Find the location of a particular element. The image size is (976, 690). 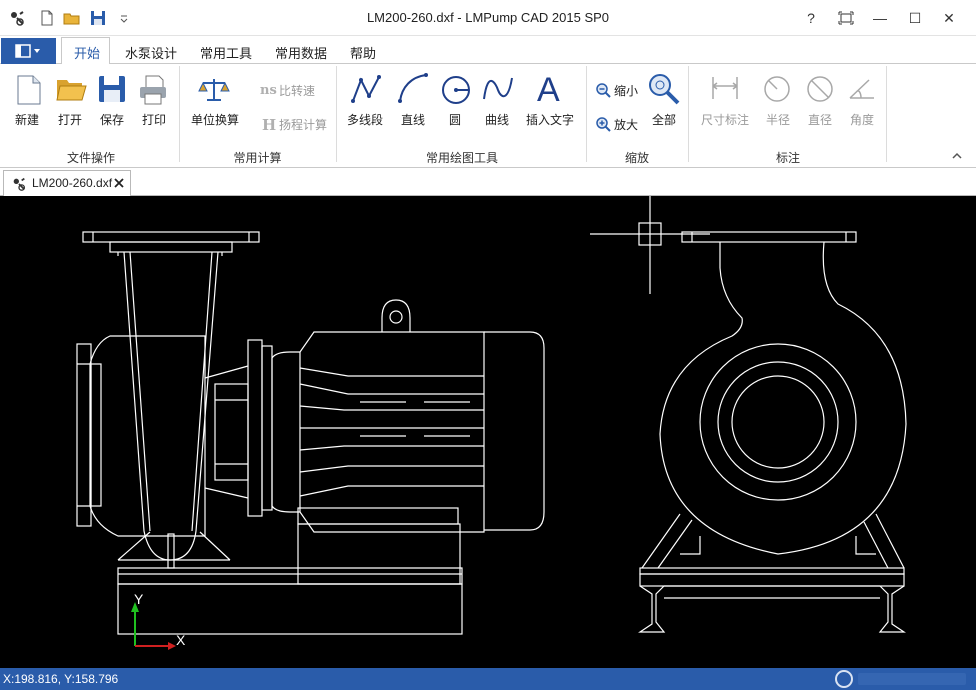

dimension-icon is located at coordinates (725, 88).